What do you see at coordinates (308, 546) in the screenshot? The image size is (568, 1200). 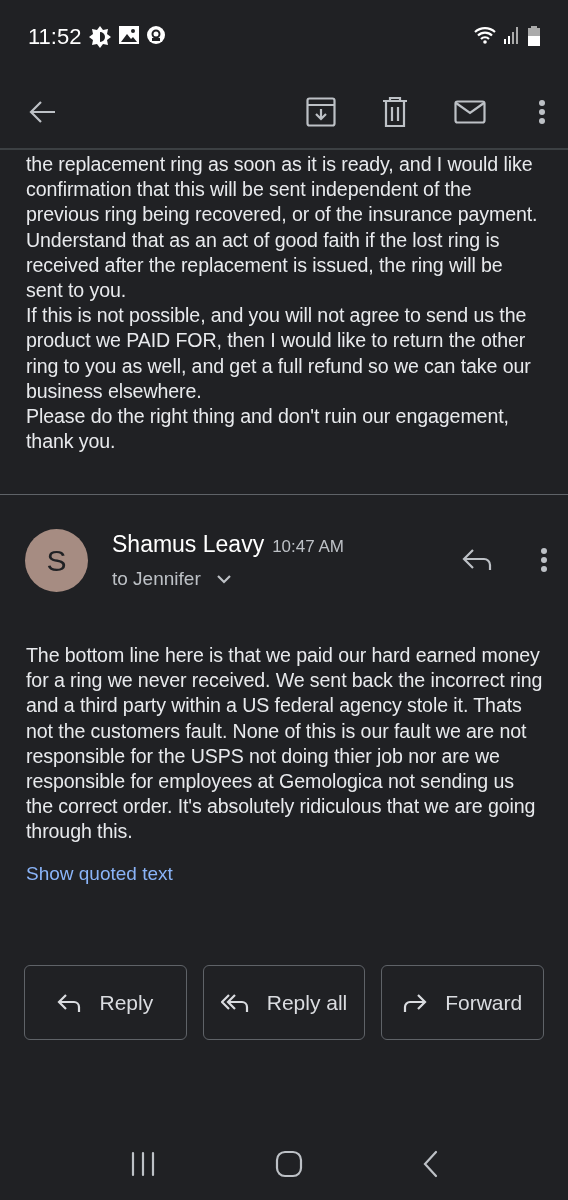 I see `message-time: 10:47 AM` at bounding box center [308, 546].